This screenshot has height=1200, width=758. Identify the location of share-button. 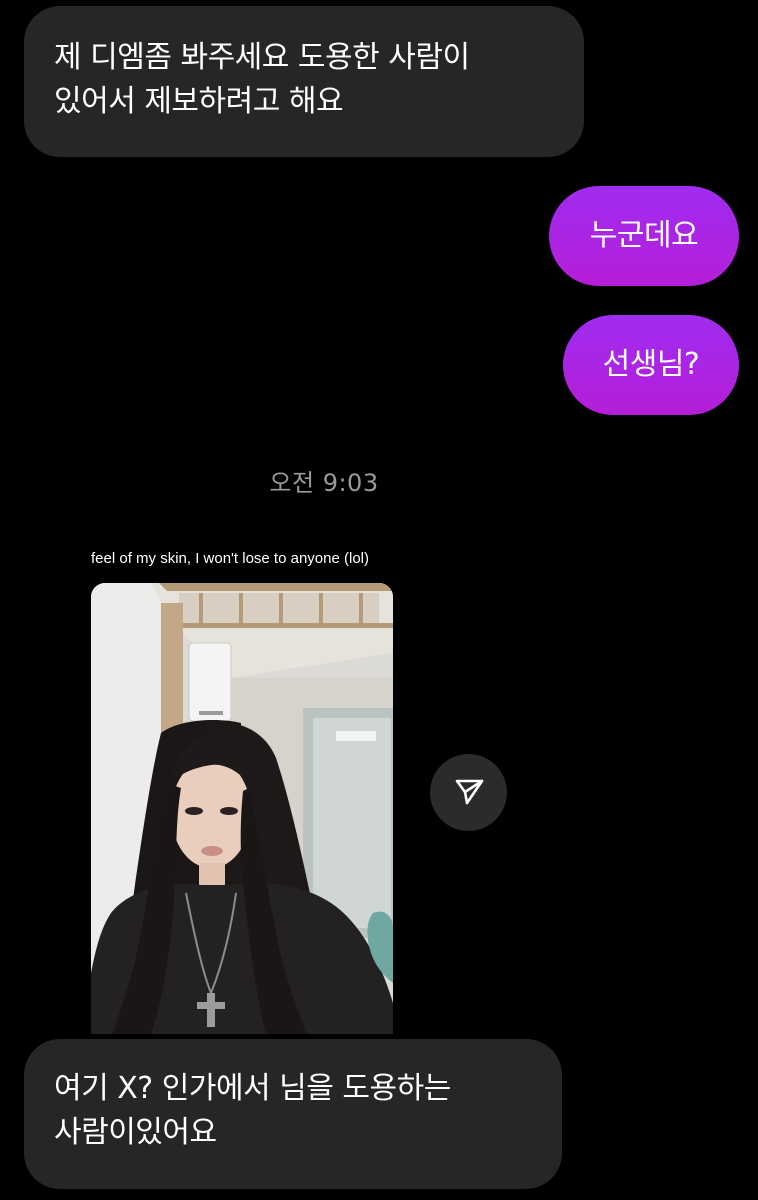
(468, 792).